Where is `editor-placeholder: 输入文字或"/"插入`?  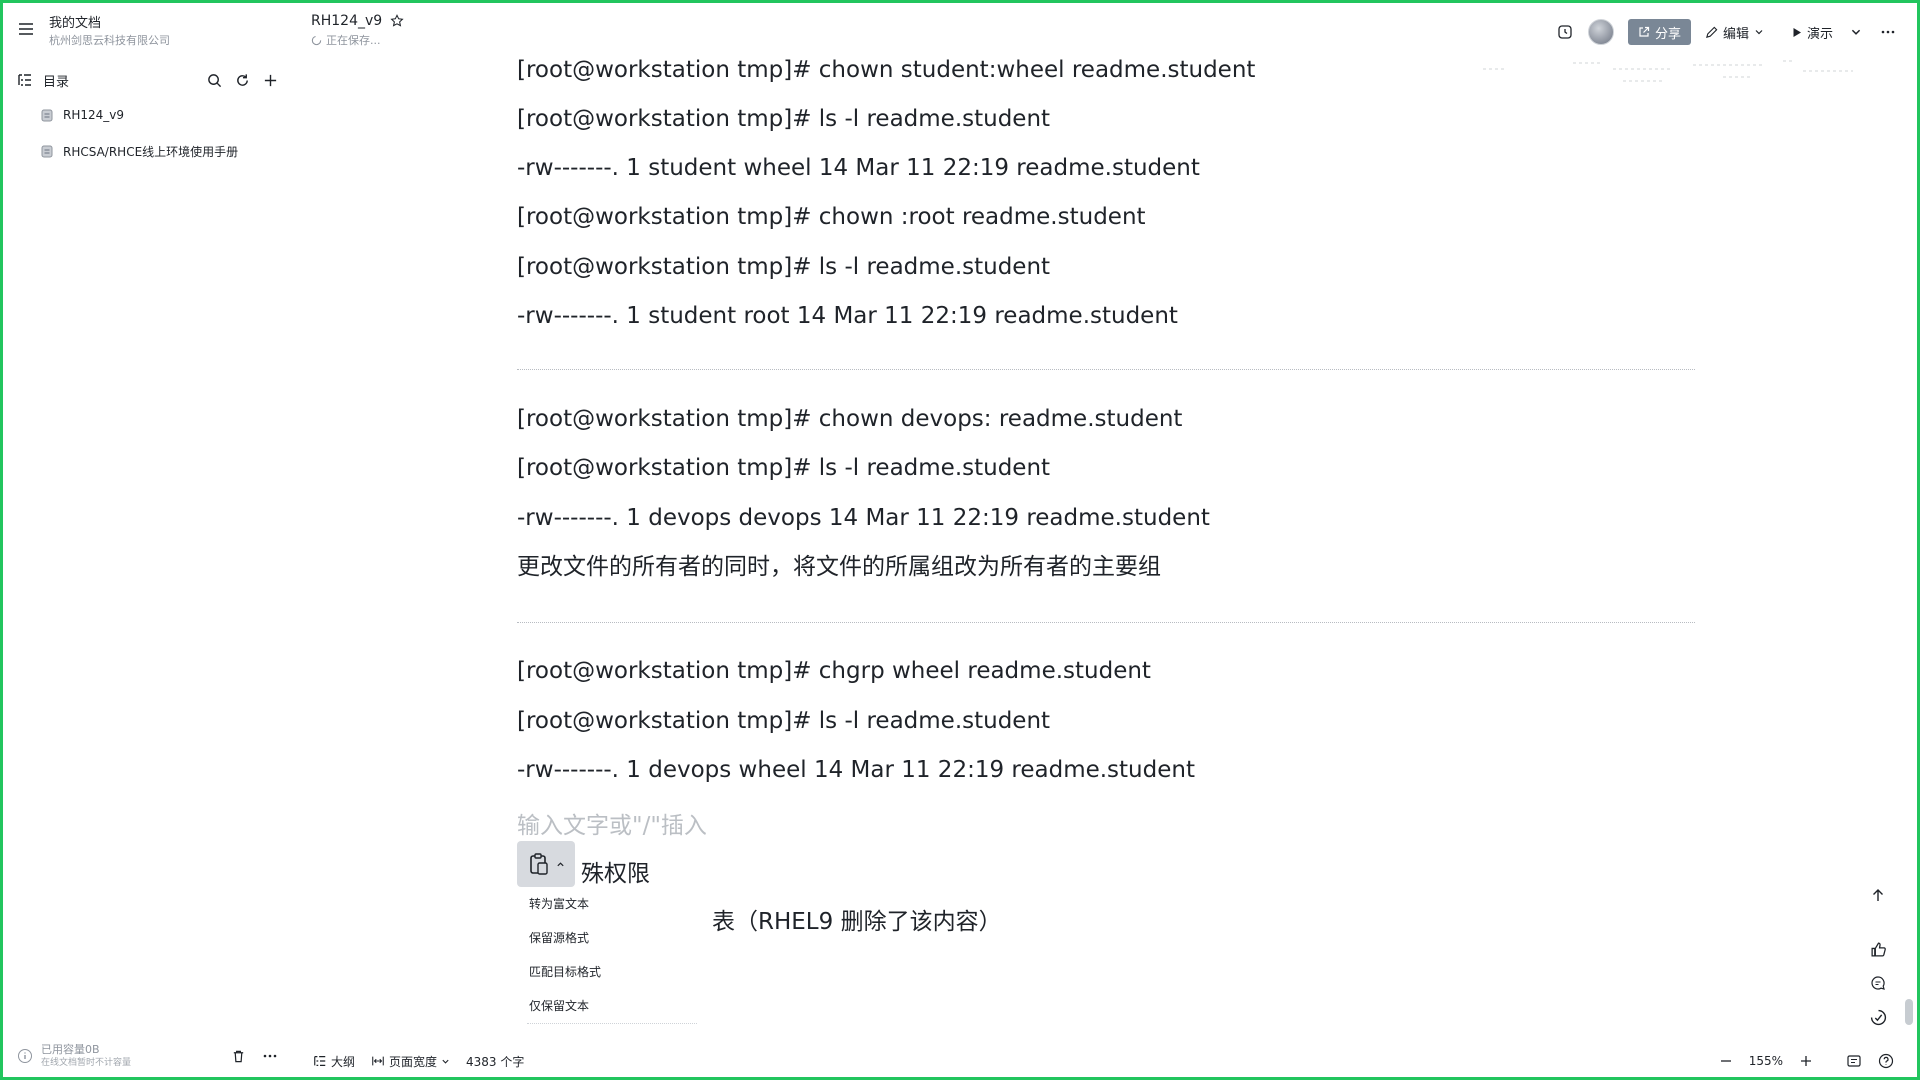 editor-placeholder: 输入文字或"/"插入 is located at coordinates (612, 823).